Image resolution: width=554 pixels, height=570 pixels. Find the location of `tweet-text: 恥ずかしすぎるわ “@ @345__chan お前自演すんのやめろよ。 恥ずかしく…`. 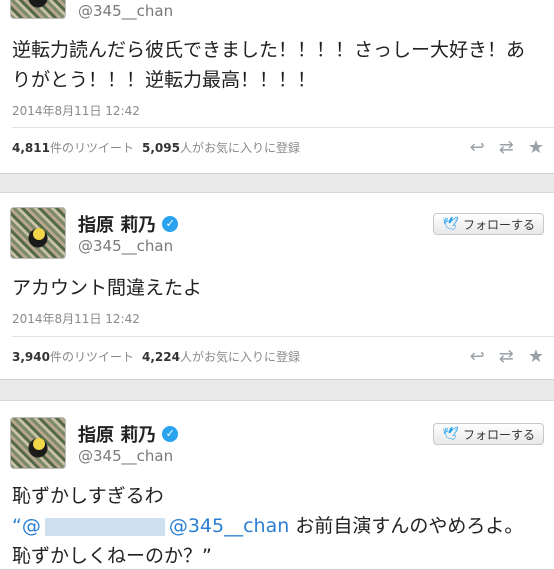

tweet-text: 恥ずかしすぎるわ “@ @345__chan お前自演すんのやめろよ。 恥ずかしく… is located at coordinates (268, 526).